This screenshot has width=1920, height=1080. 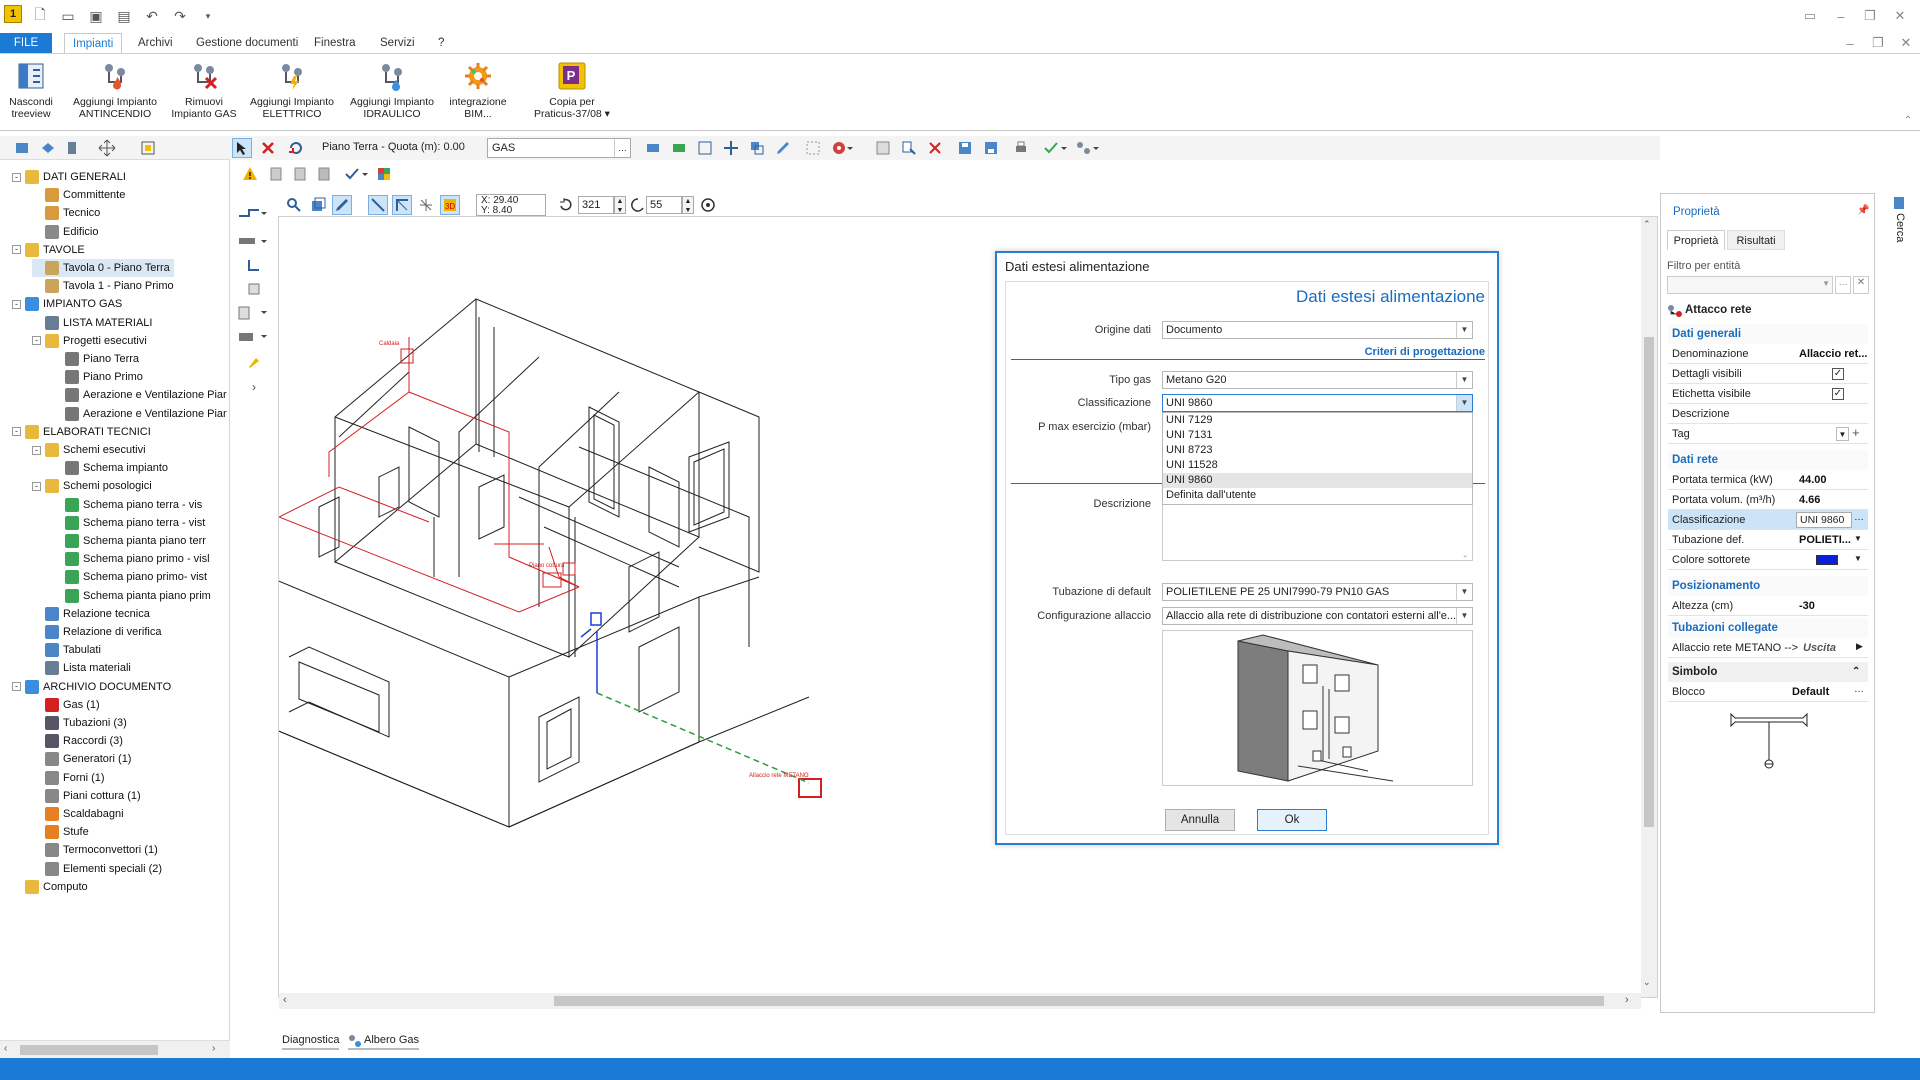 I want to click on pipe-tool-icon, so click(x=252, y=213).